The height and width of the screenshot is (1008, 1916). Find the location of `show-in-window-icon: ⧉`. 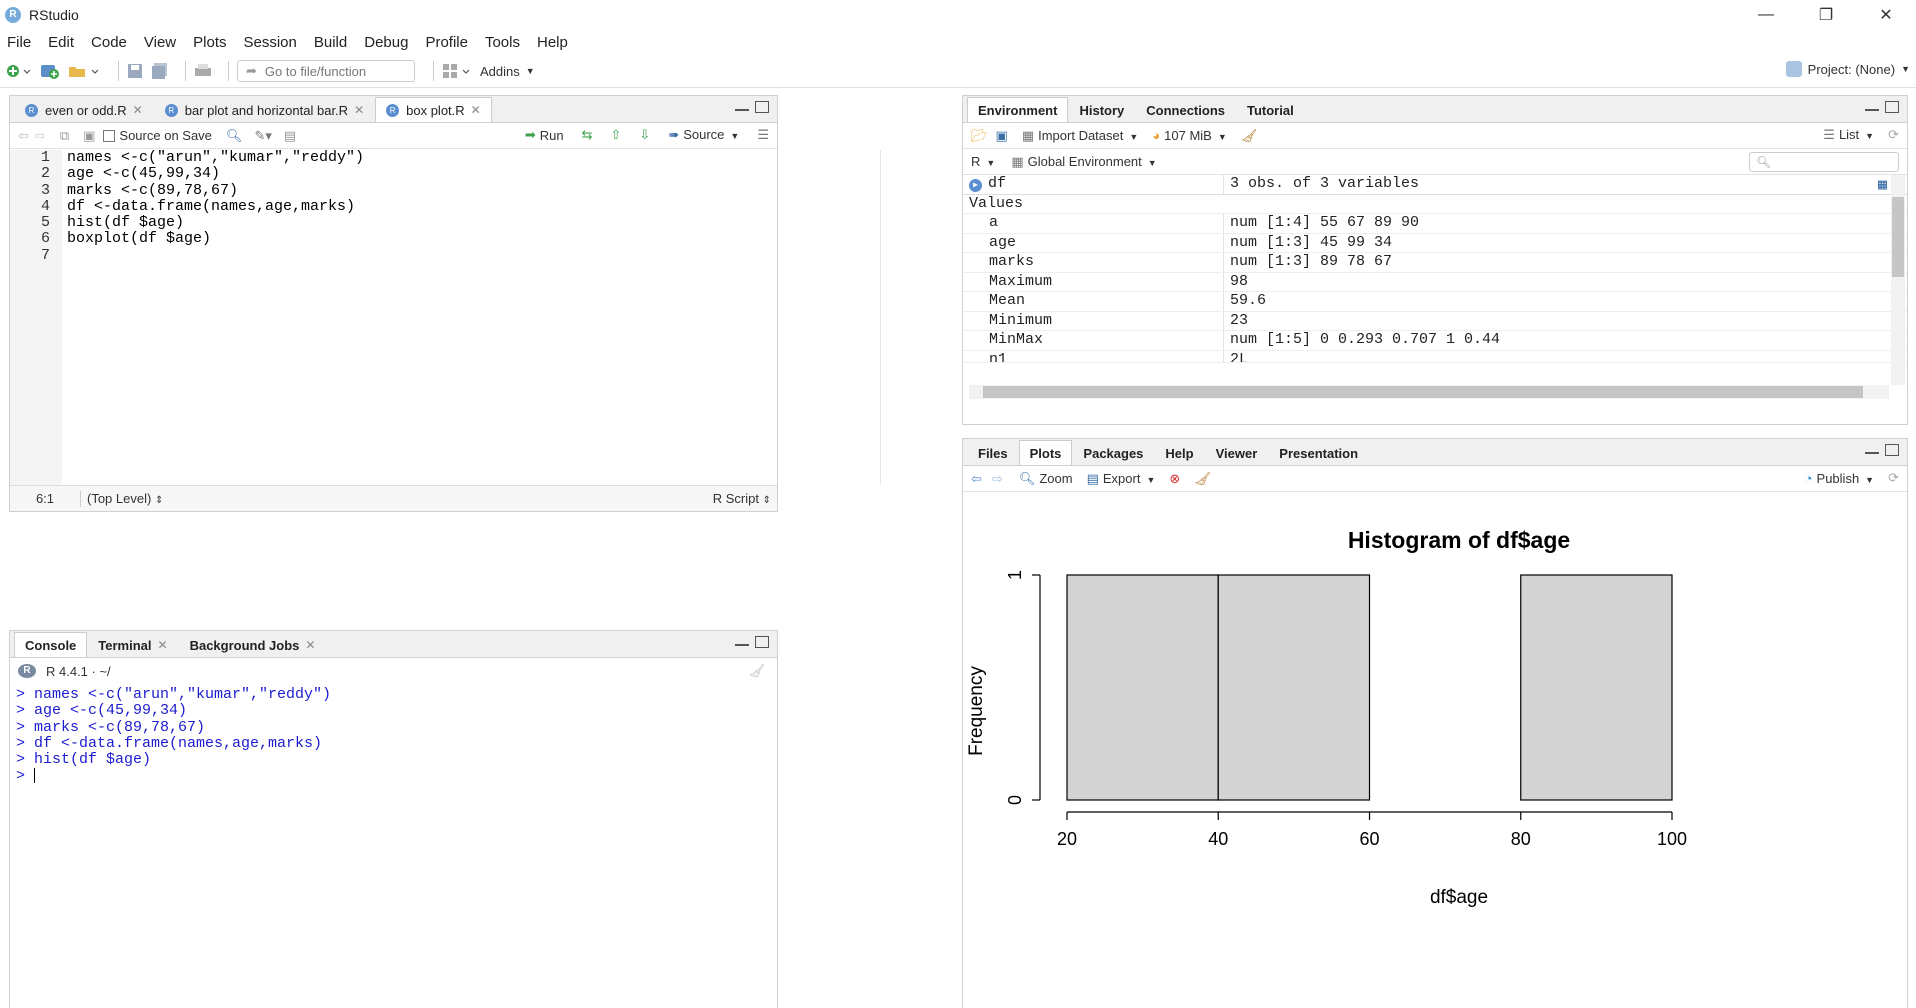

show-in-window-icon: ⧉ is located at coordinates (64, 136).